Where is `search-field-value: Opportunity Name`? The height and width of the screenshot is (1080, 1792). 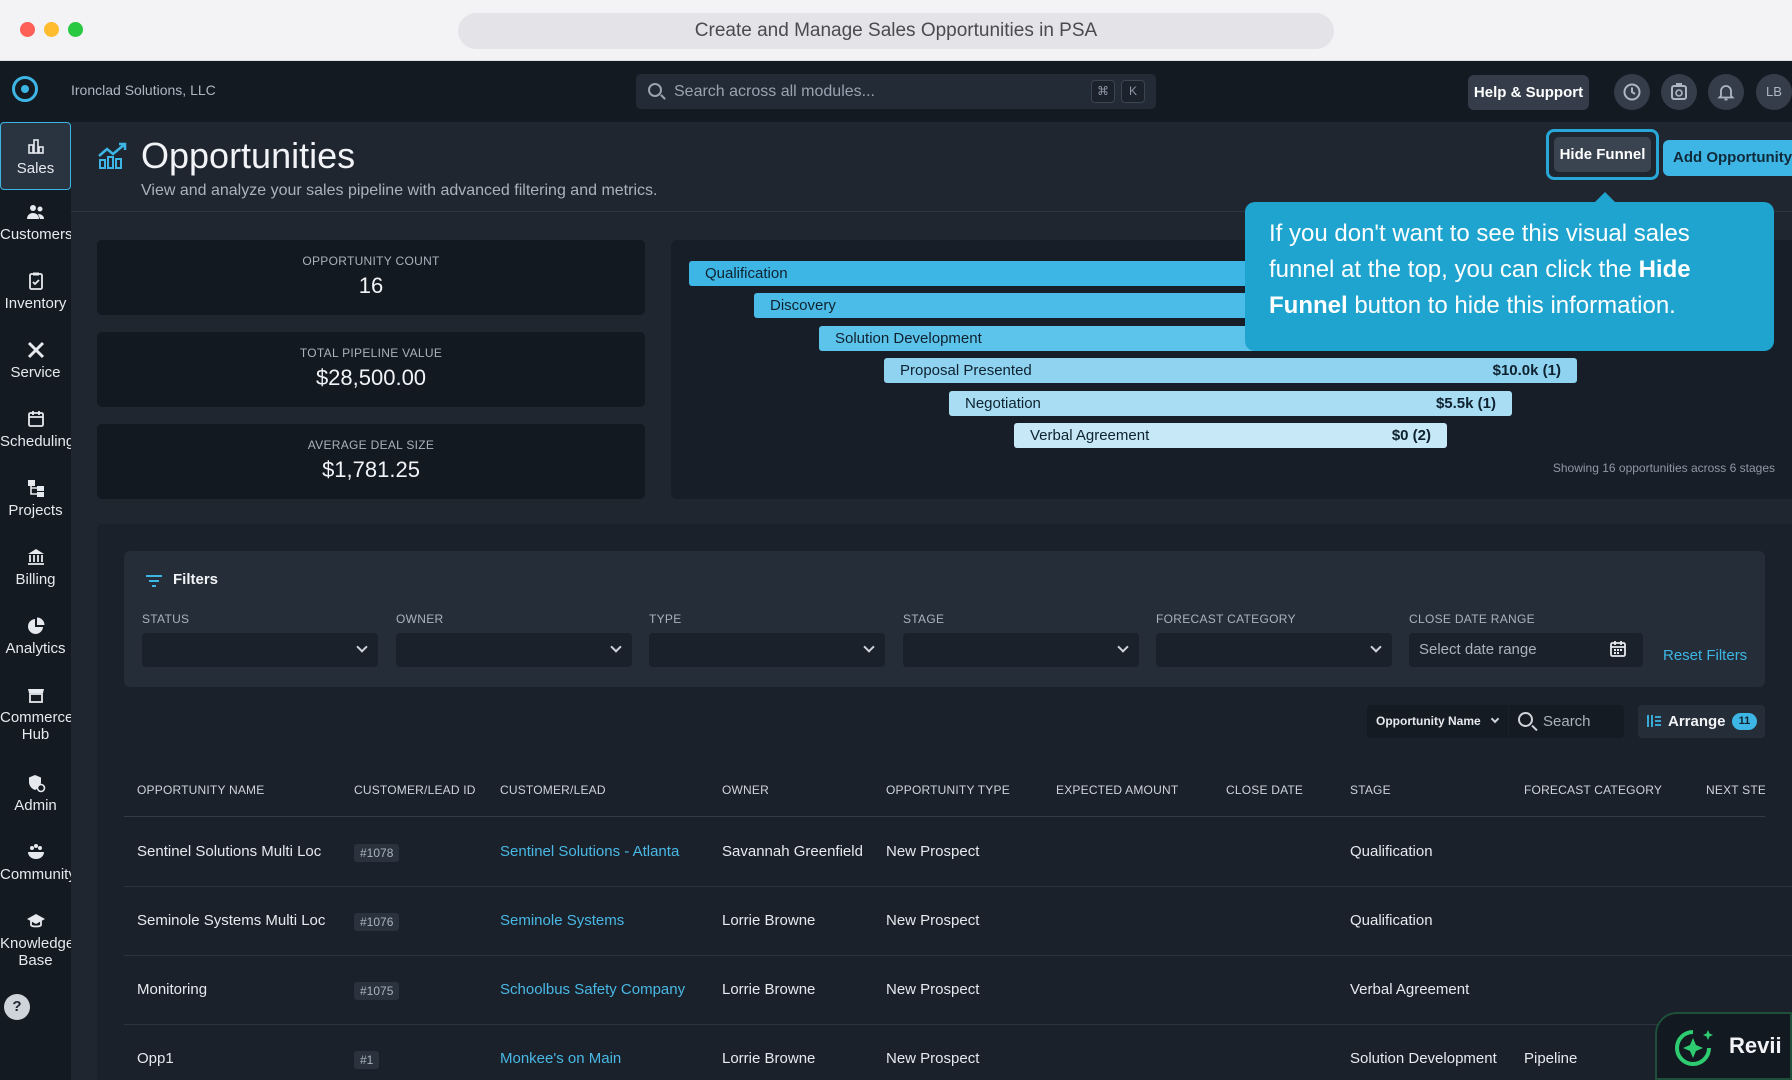
search-field-value: Opportunity Name is located at coordinates (1428, 721).